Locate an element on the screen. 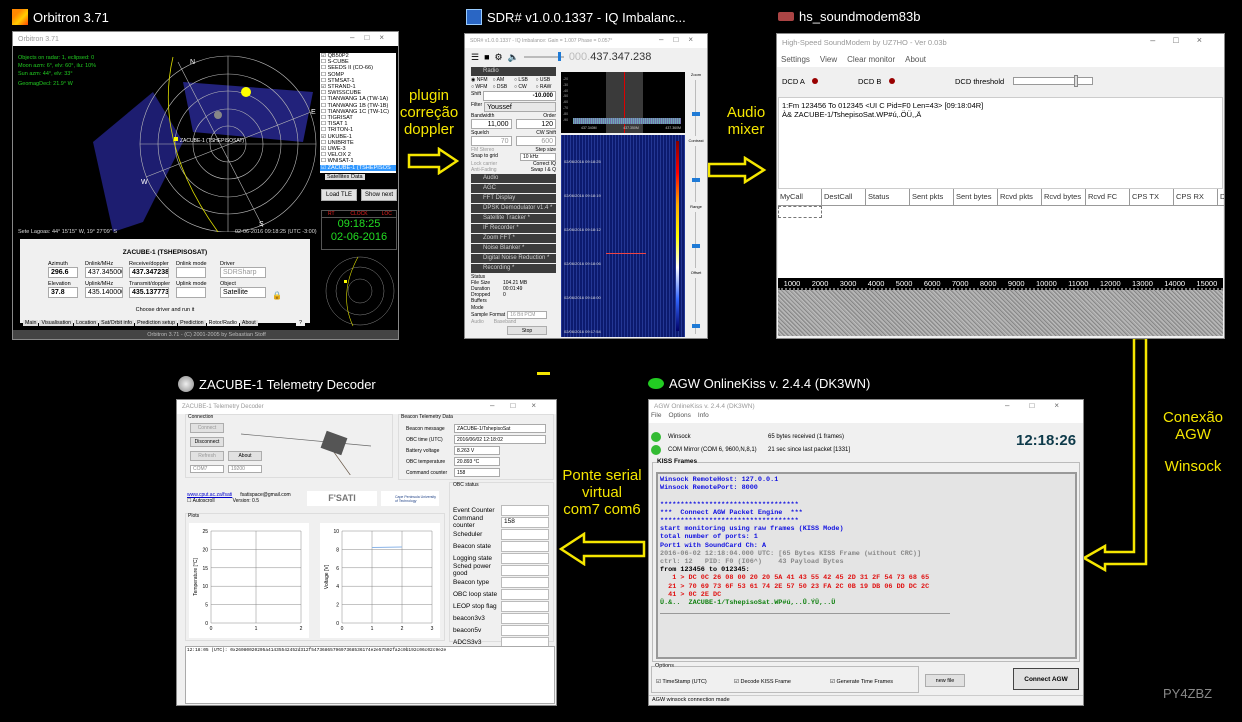  new-file-button: new file is located at coordinates (945, 680).